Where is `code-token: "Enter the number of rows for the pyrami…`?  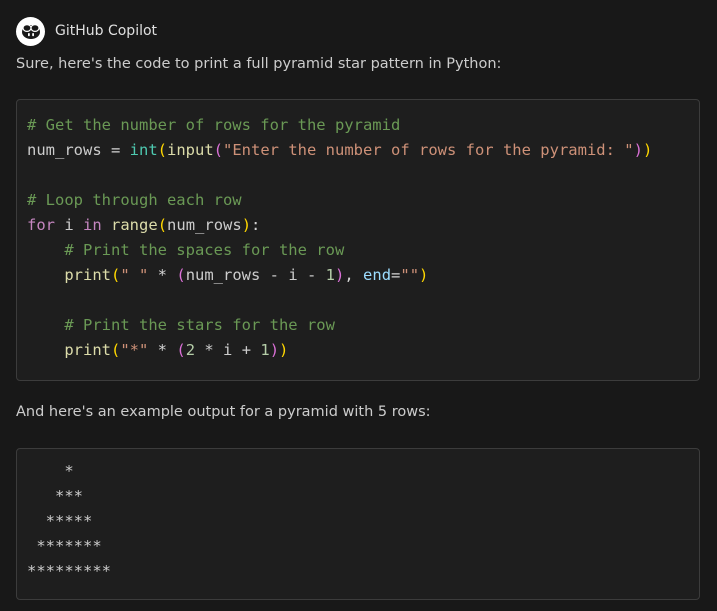
code-token: "Enter the number of rows for the pyrami… is located at coordinates (428, 150).